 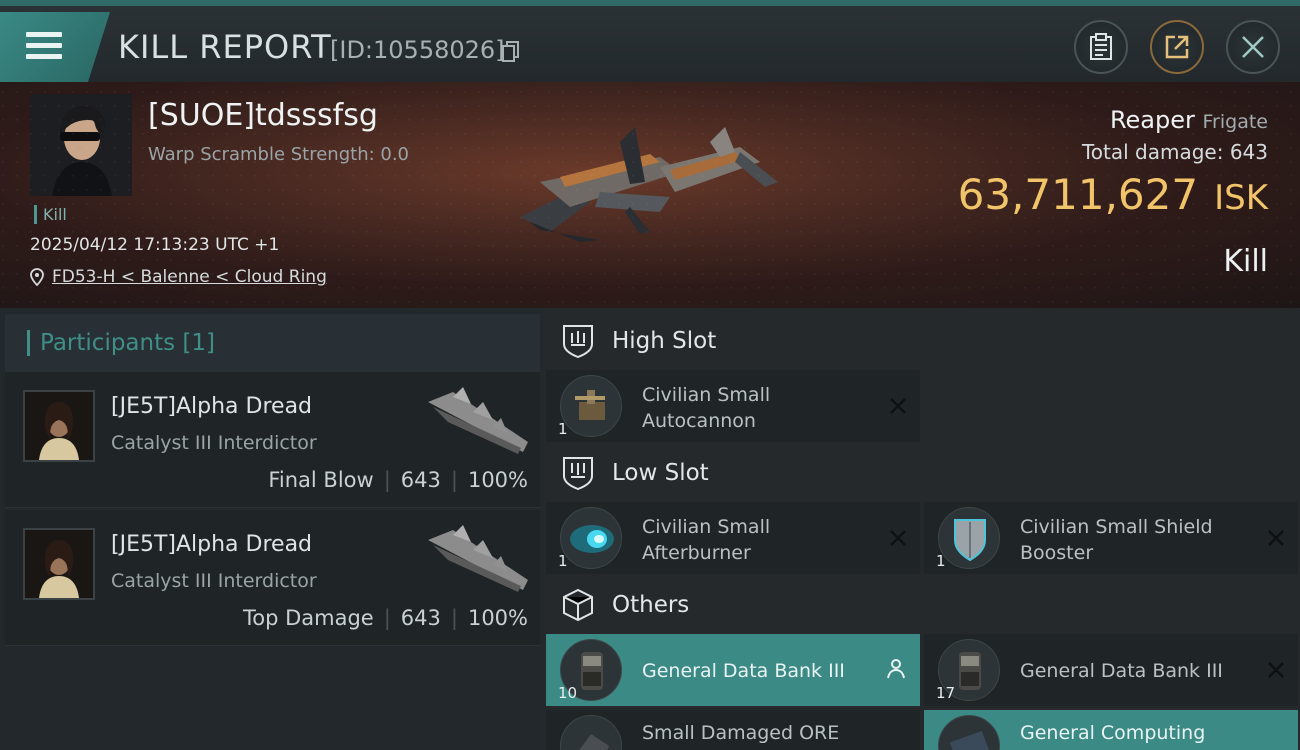 What do you see at coordinates (741, 733) in the screenshot?
I see `item-name: Small Damaged ORE` at bounding box center [741, 733].